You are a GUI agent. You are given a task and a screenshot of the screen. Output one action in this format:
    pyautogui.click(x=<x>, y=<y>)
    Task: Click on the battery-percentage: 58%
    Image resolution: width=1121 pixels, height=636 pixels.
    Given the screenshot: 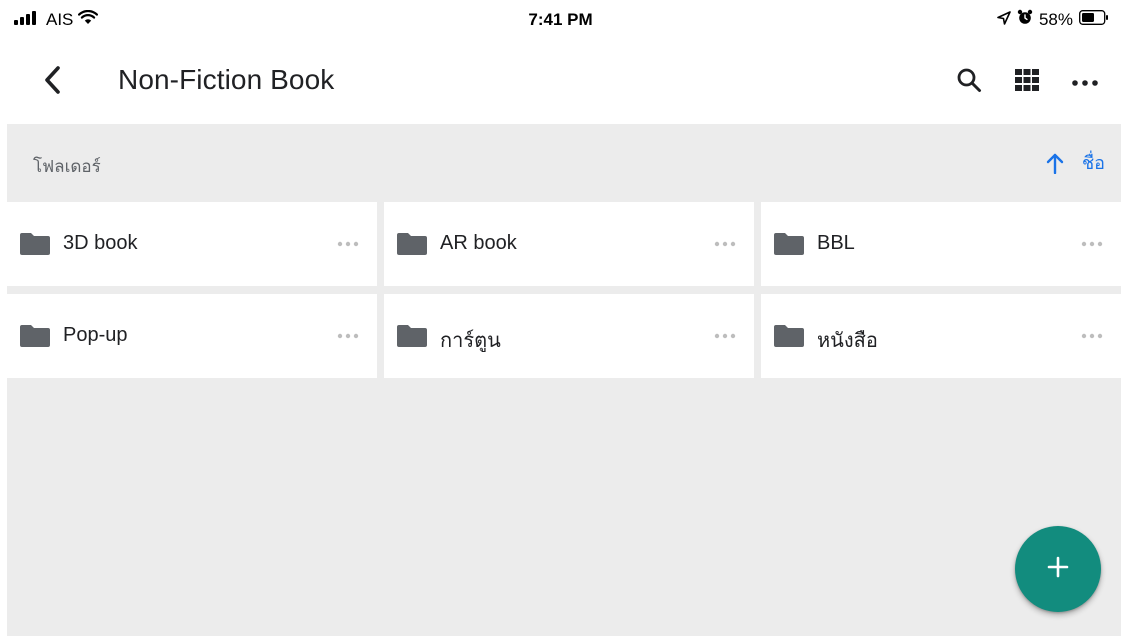 What is the action you would take?
    pyautogui.click(x=1055, y=19)
    